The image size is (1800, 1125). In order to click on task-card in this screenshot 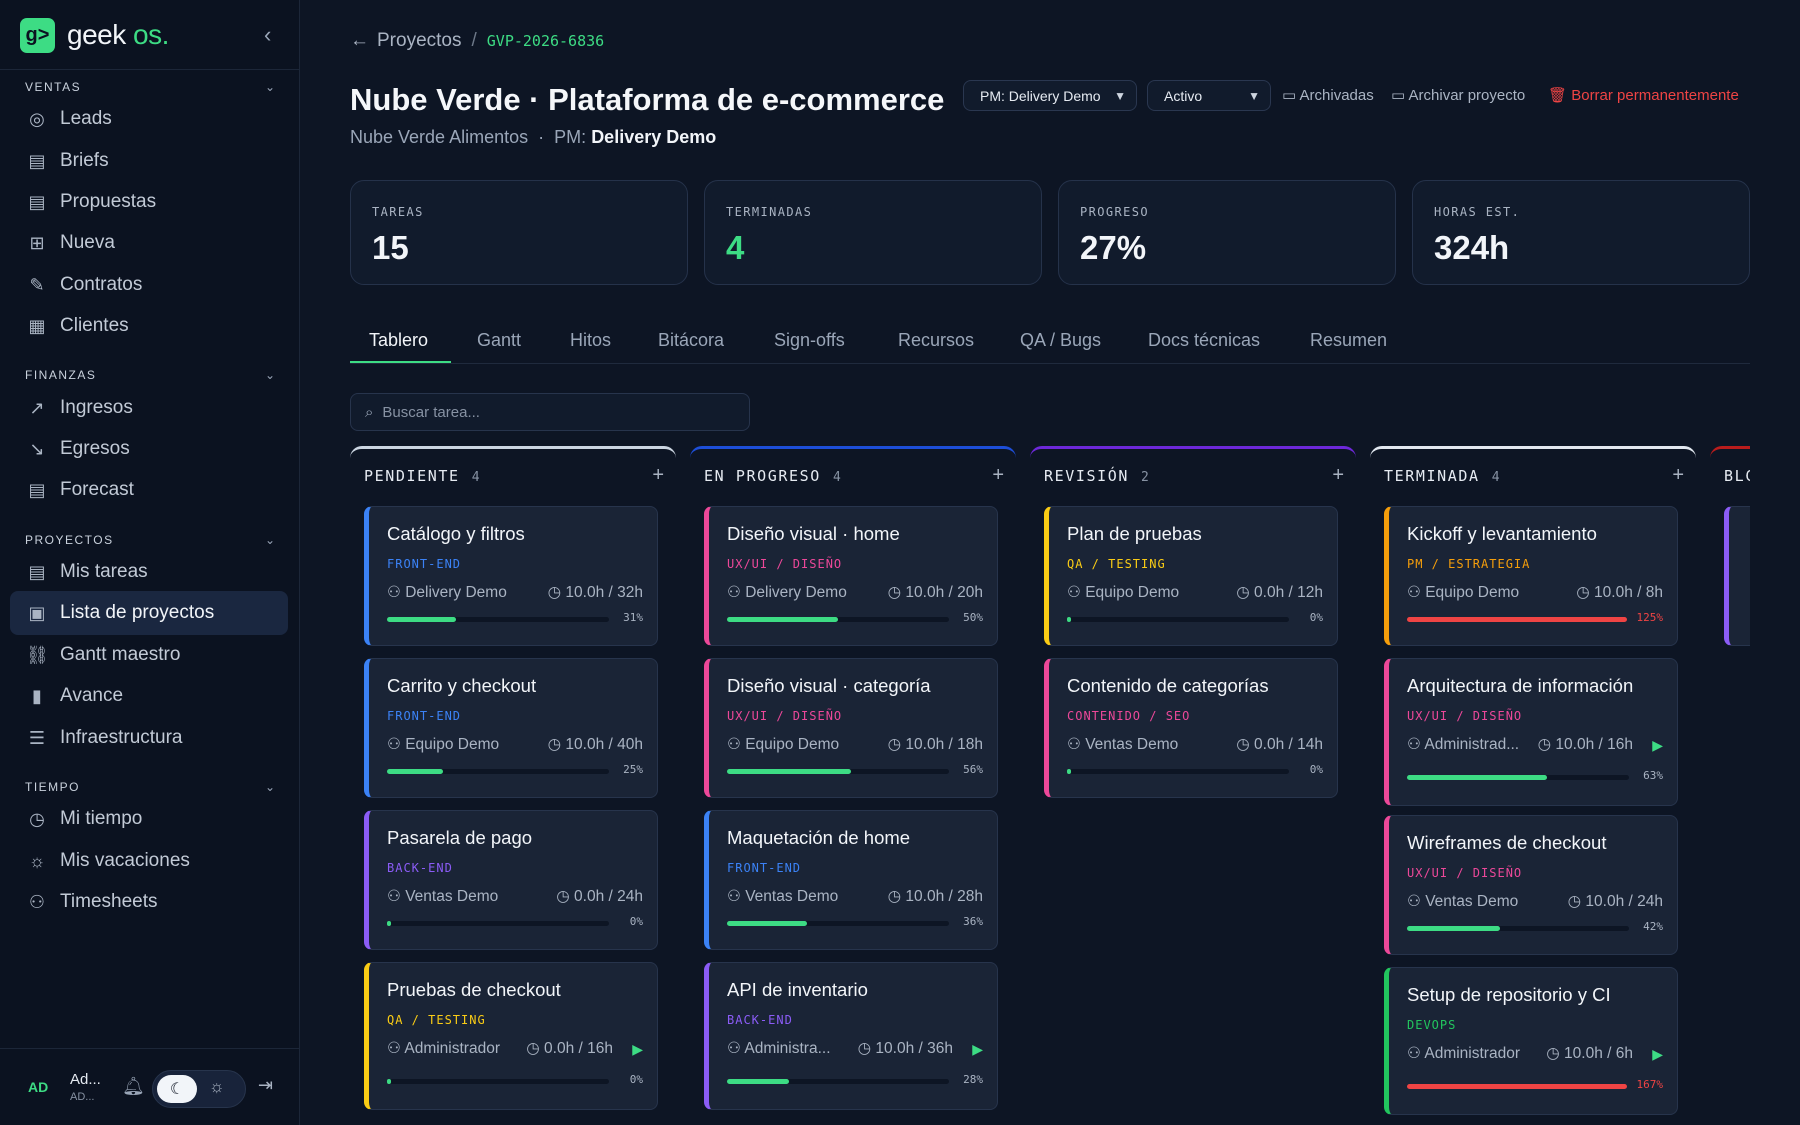, I will do `click(1737, 576)`.